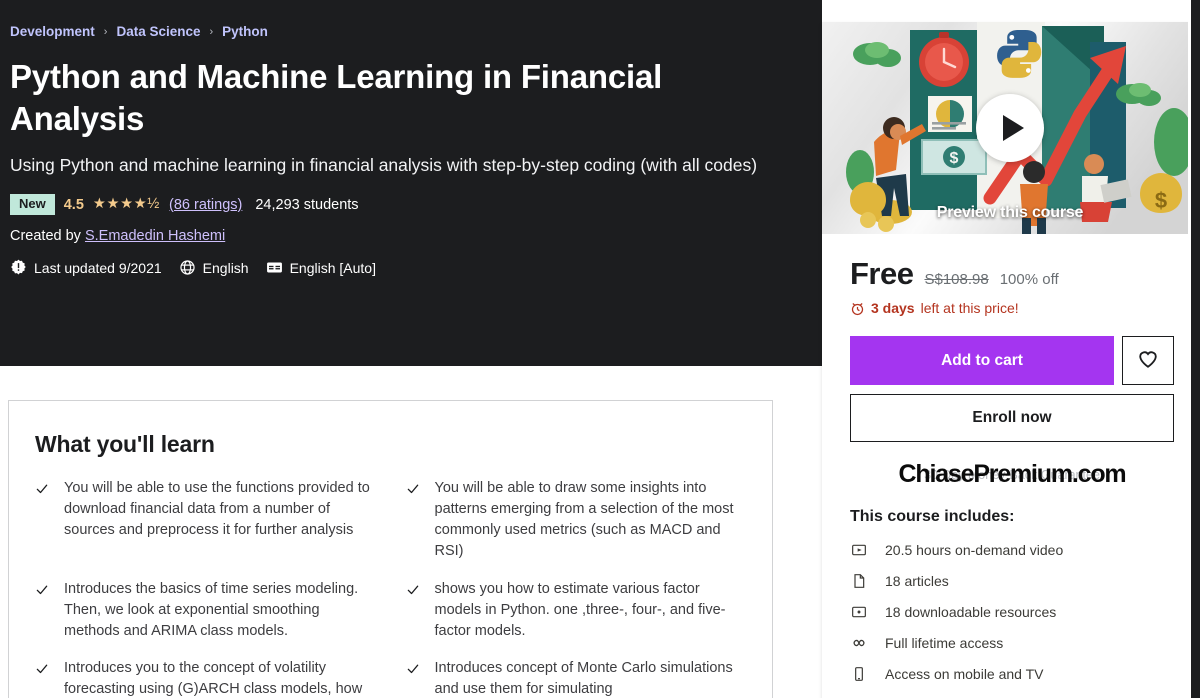  What do you see at coordinates (332, 267) in the screenshot?
I see `captions-text: English [Auto]` at bounding box center [332, 267].